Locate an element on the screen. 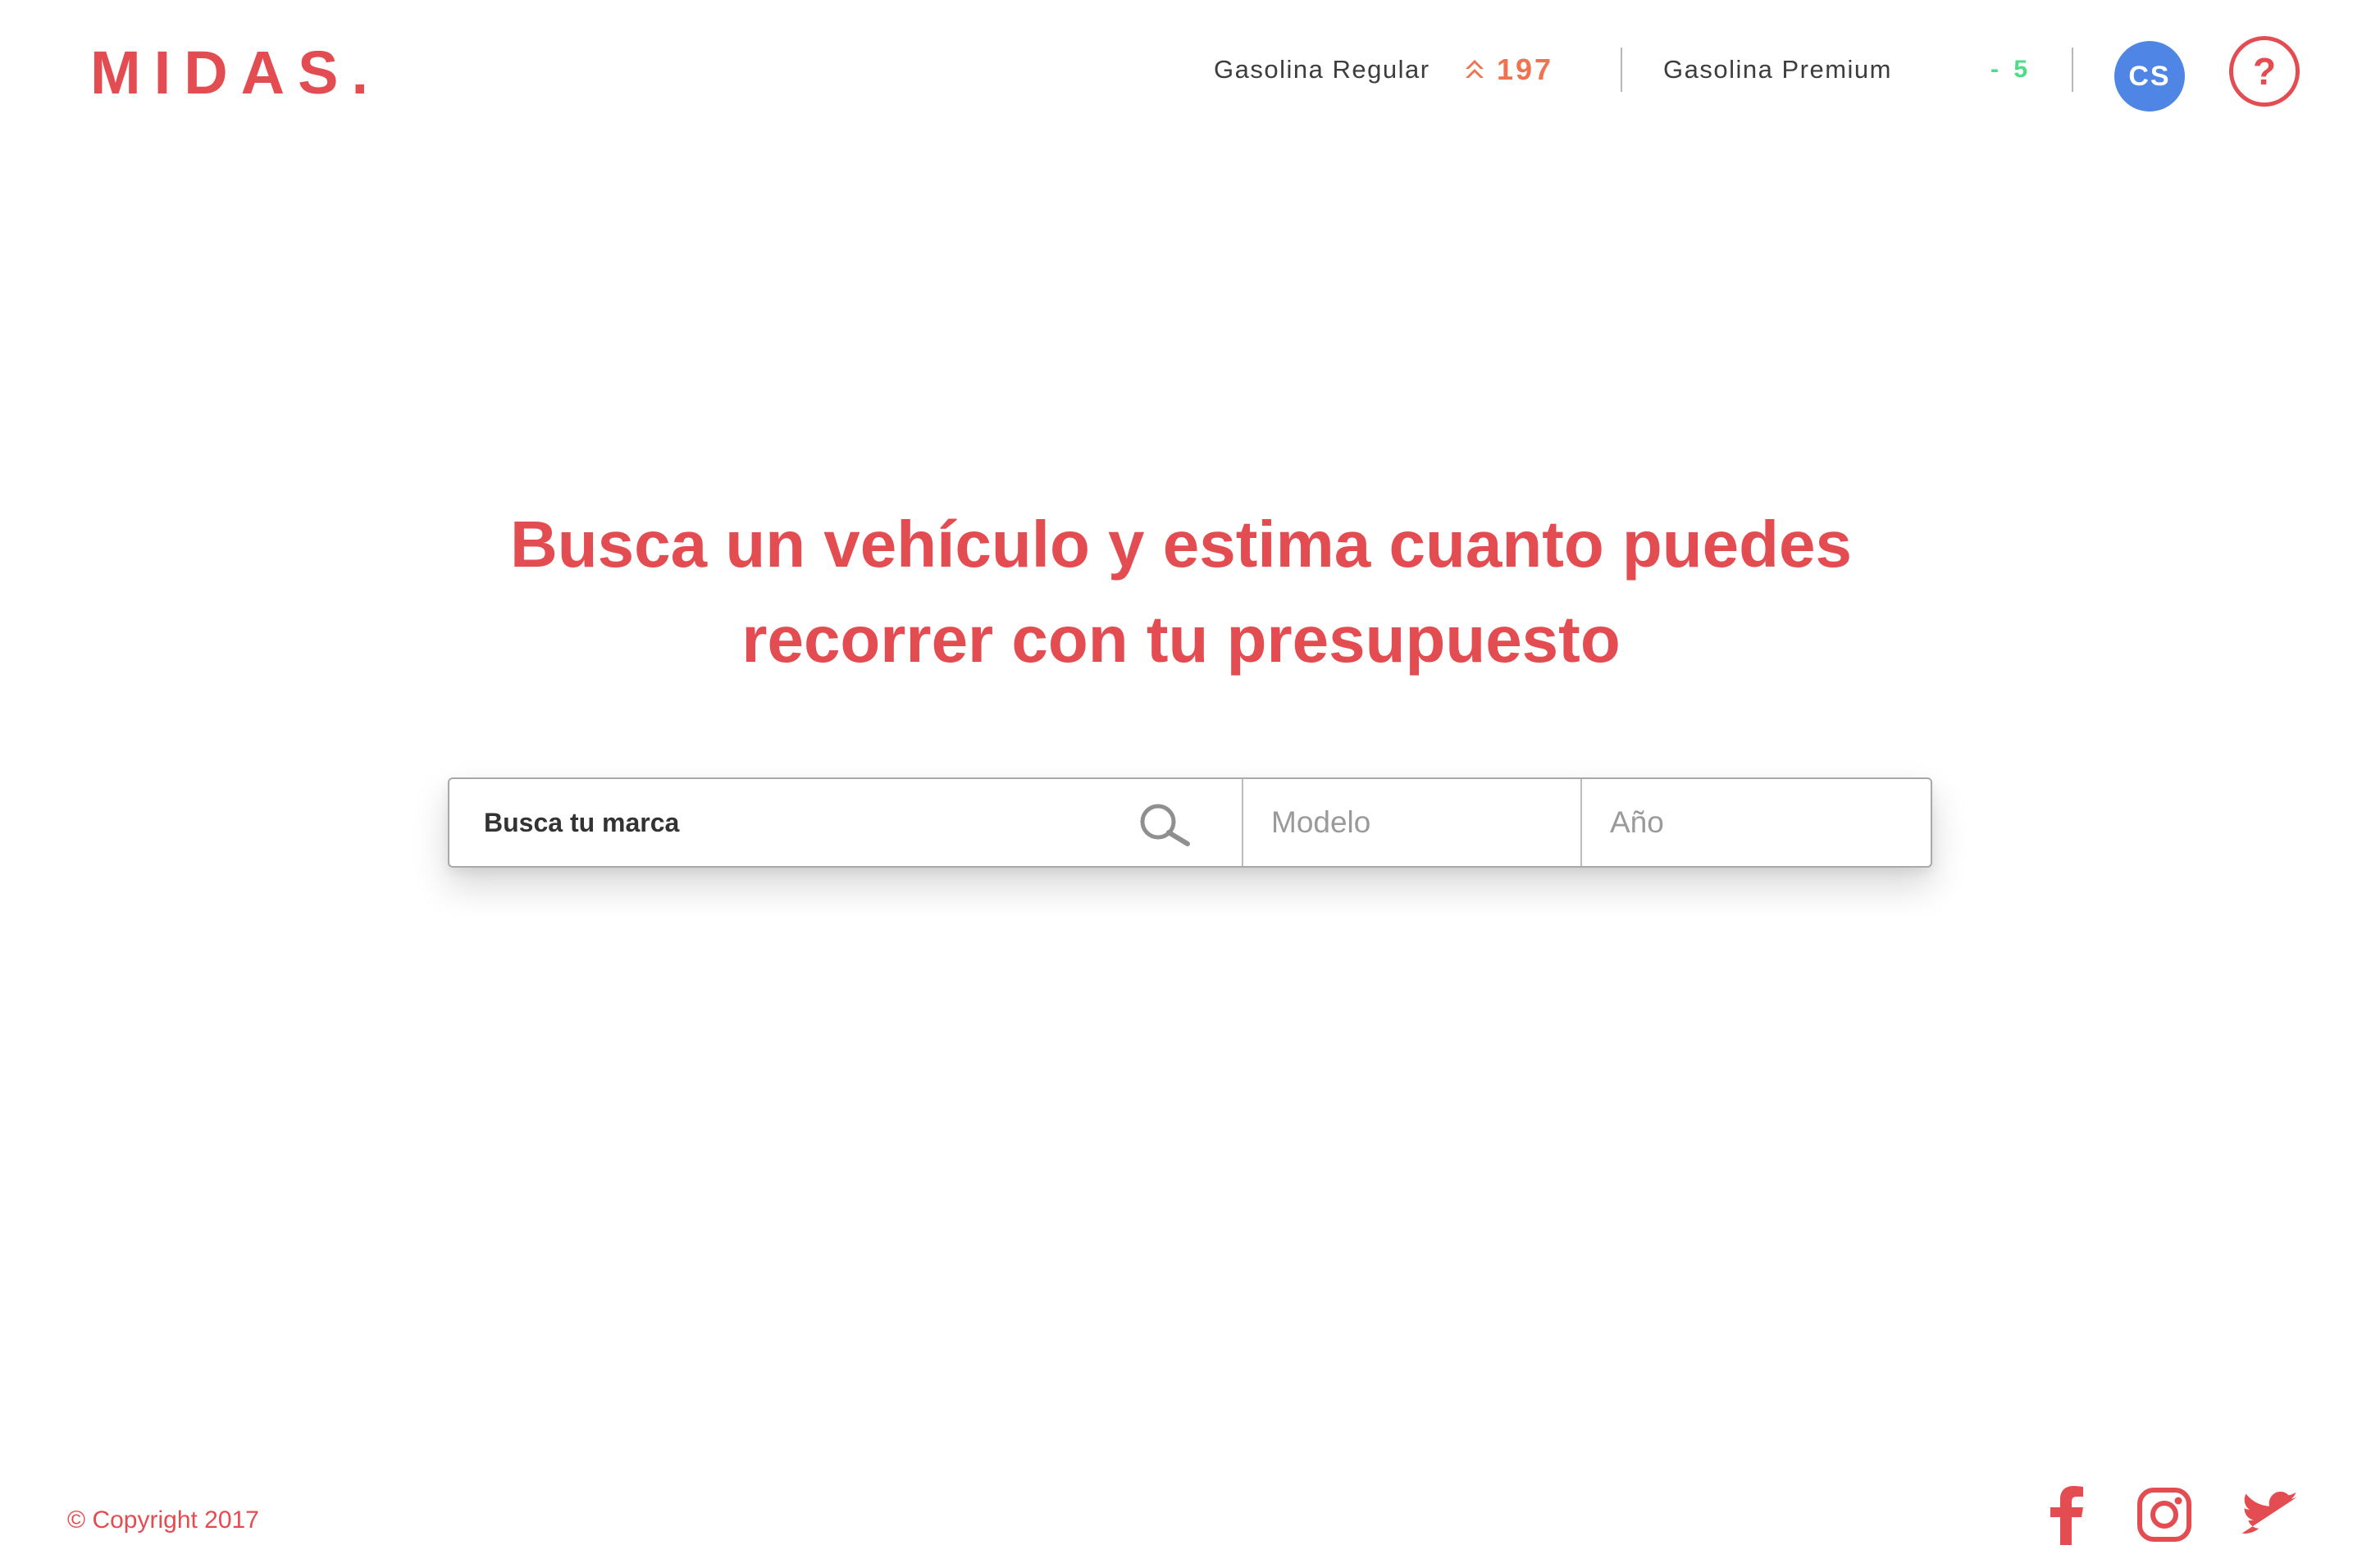  model-input is located at coordinates (1411, 823).